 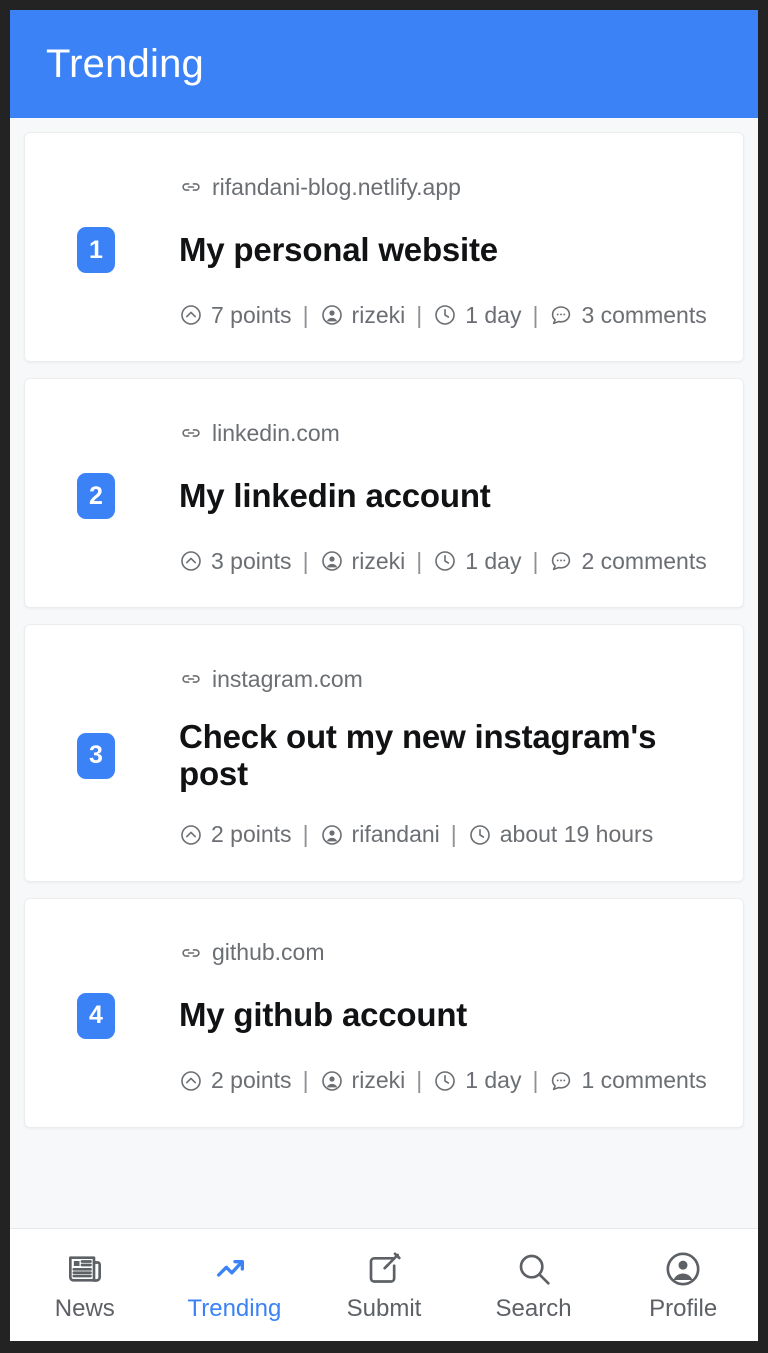 I want to click on story-domain-text: instagram.com, so click(x=287, y=678).